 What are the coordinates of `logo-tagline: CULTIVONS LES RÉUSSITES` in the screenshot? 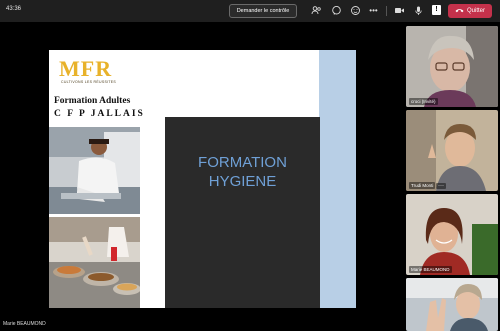 It's located at (89, 82).